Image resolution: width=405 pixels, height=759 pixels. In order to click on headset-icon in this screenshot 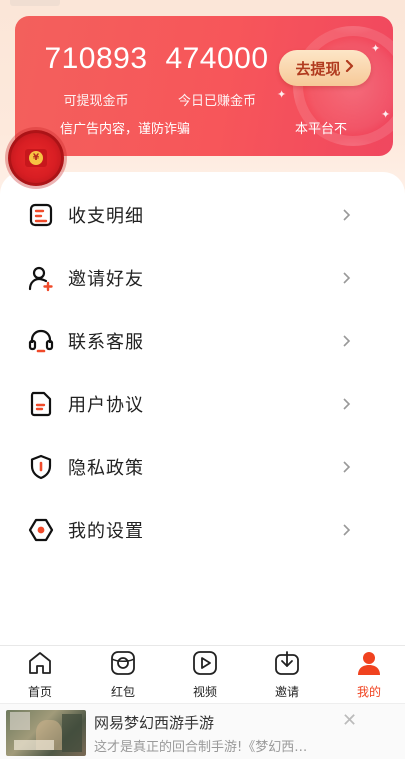, I will do `click(41, 341)`.